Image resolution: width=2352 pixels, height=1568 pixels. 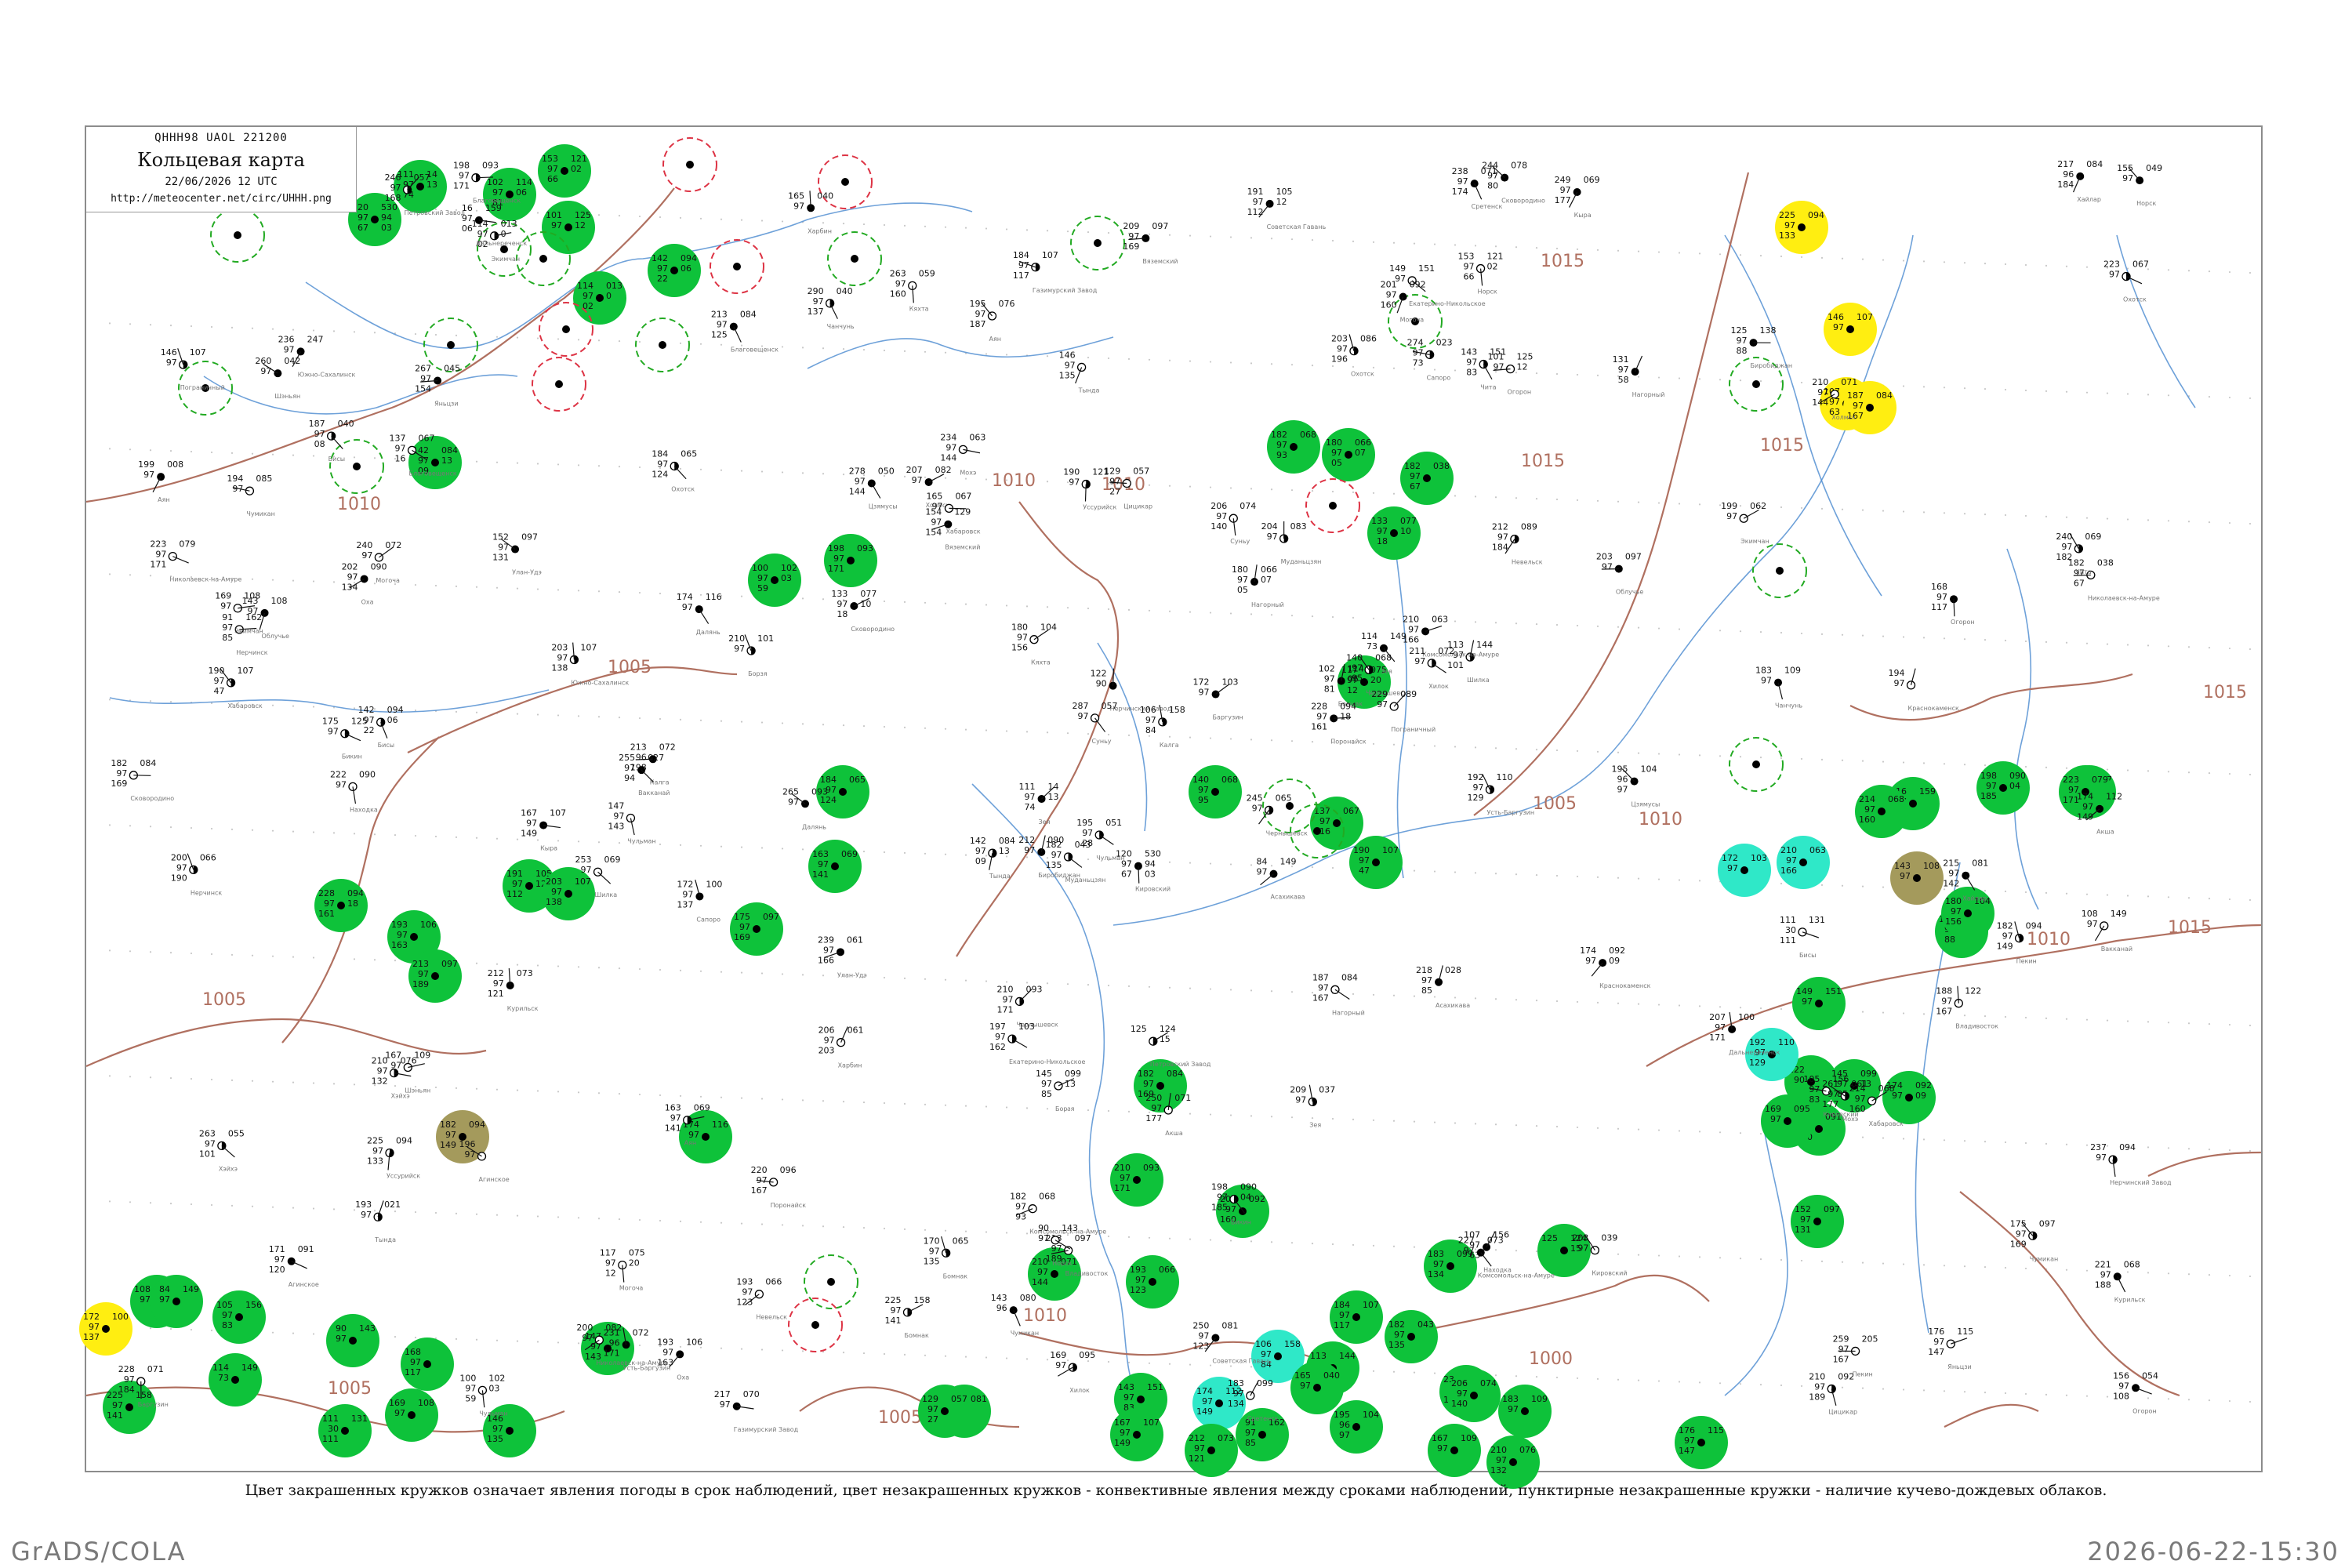 I want to click on station-plot: 21796184084Хайлар, so click(x=2080, y=181).